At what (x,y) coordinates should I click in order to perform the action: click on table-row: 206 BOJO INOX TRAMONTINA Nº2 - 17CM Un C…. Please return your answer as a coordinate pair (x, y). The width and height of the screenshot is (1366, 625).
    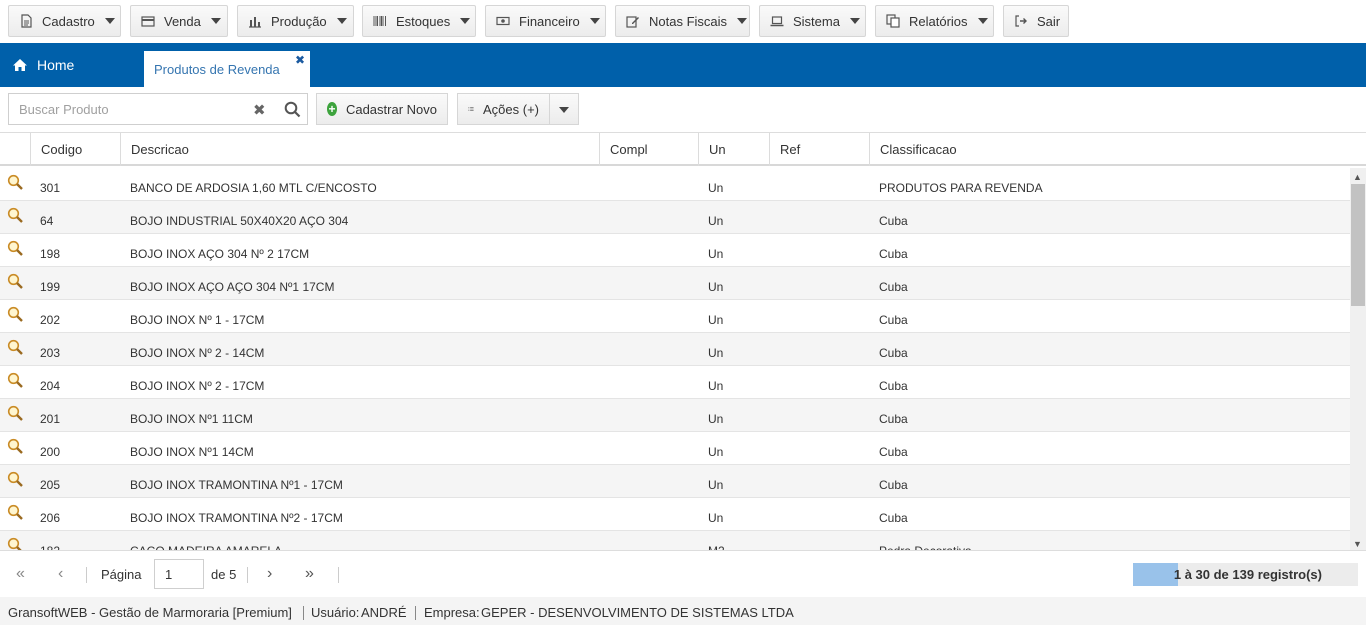
    Looking at the image, I should click on (675, 514).